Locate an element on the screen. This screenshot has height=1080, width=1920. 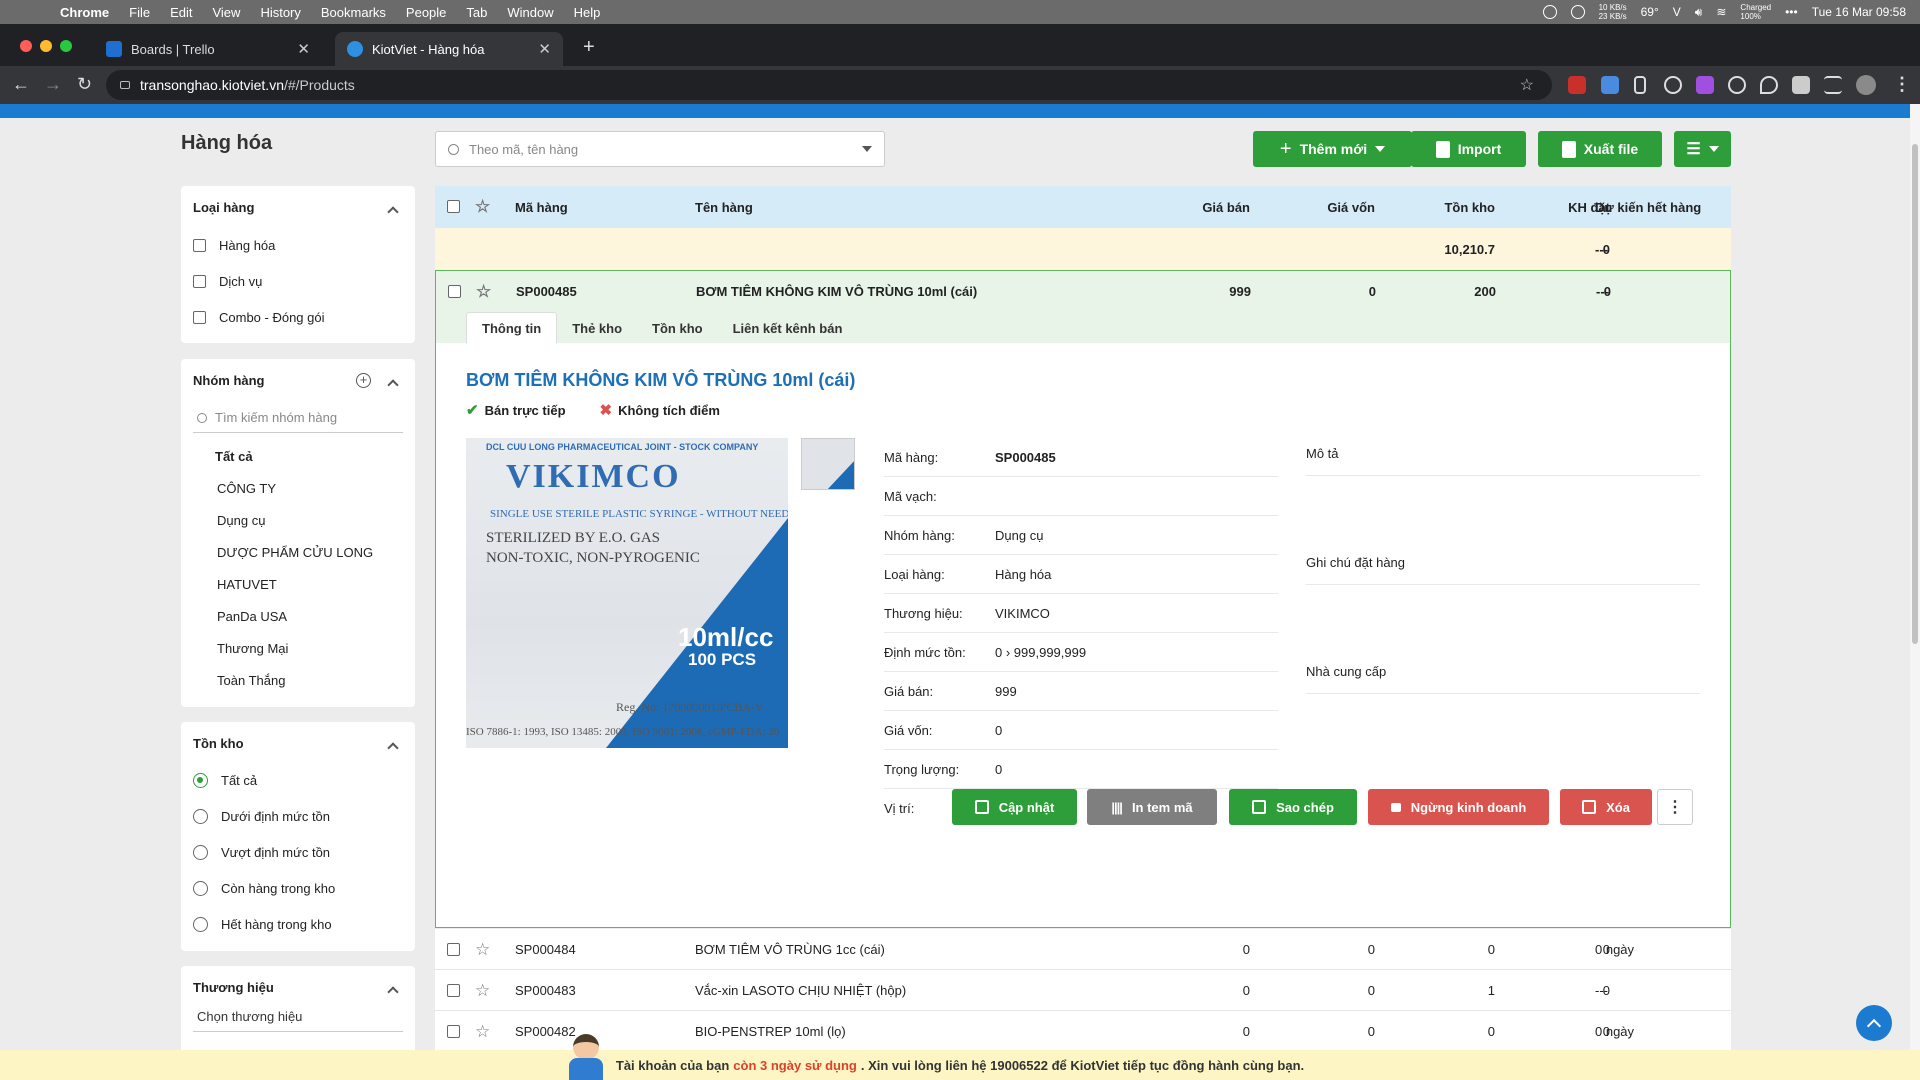
col-stock: Tồn kho is located at coordinates (1440, 207).